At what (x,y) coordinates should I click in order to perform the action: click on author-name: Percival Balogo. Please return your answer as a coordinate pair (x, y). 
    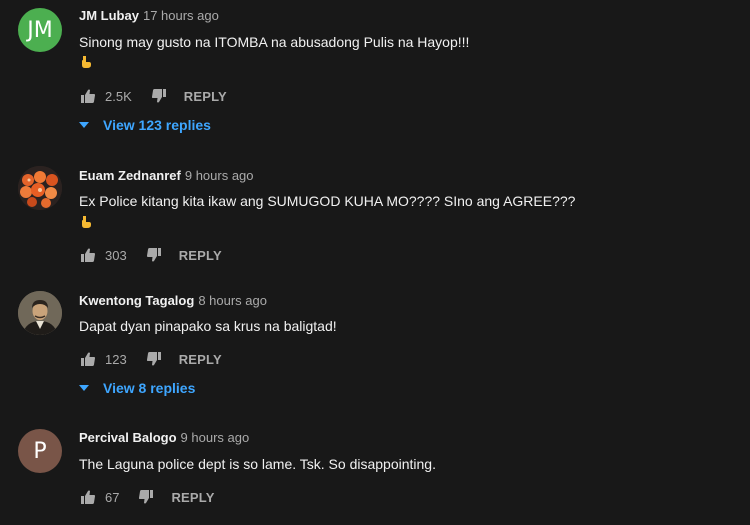
    Looking at the image, I should click on (128, 437).